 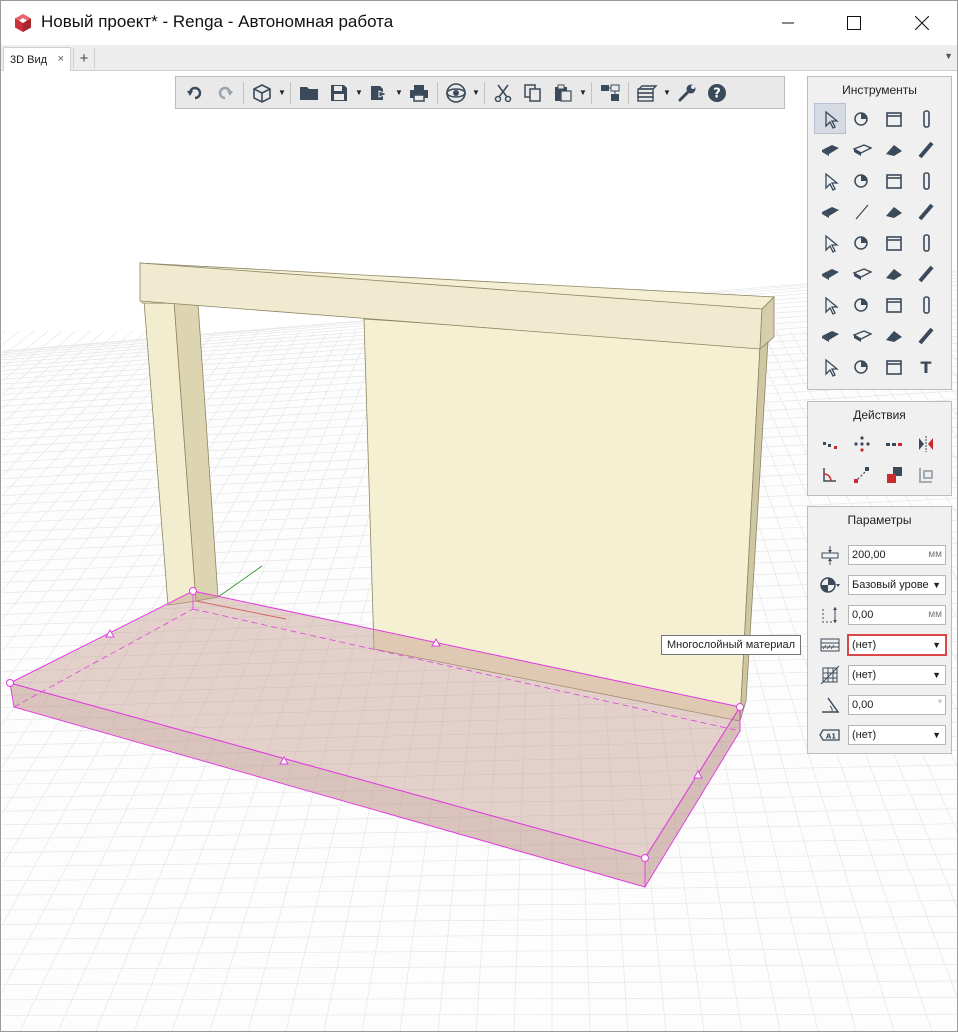 I want to click on transform-icon, so click(x=926, y=475).